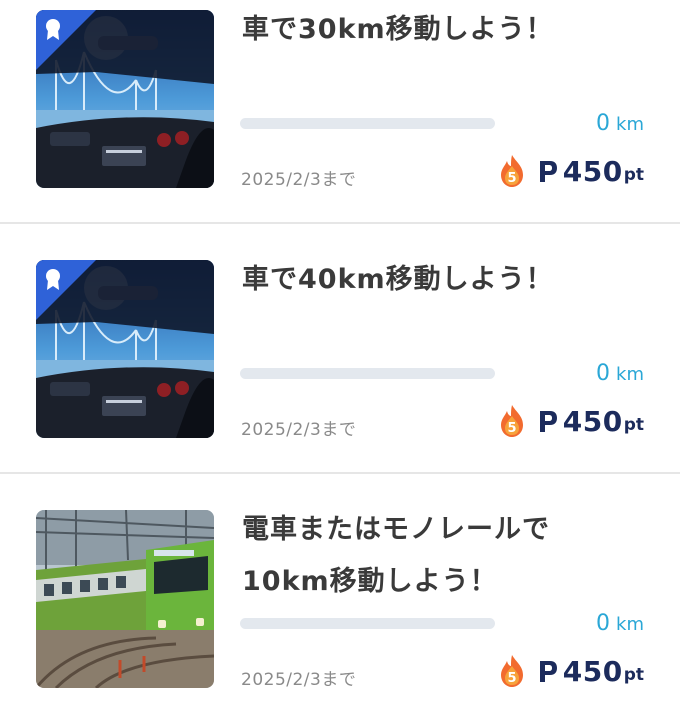  I want to click on green-train-photo, so click(125, 599).